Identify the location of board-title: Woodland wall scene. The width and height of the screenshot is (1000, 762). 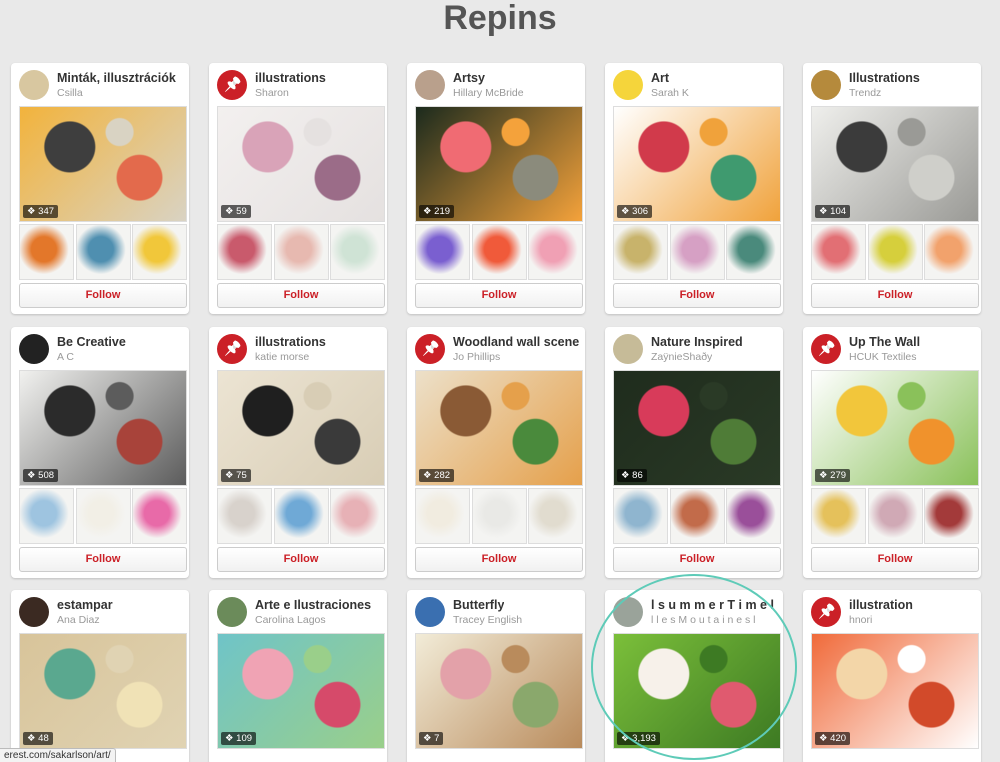
(516, 342).